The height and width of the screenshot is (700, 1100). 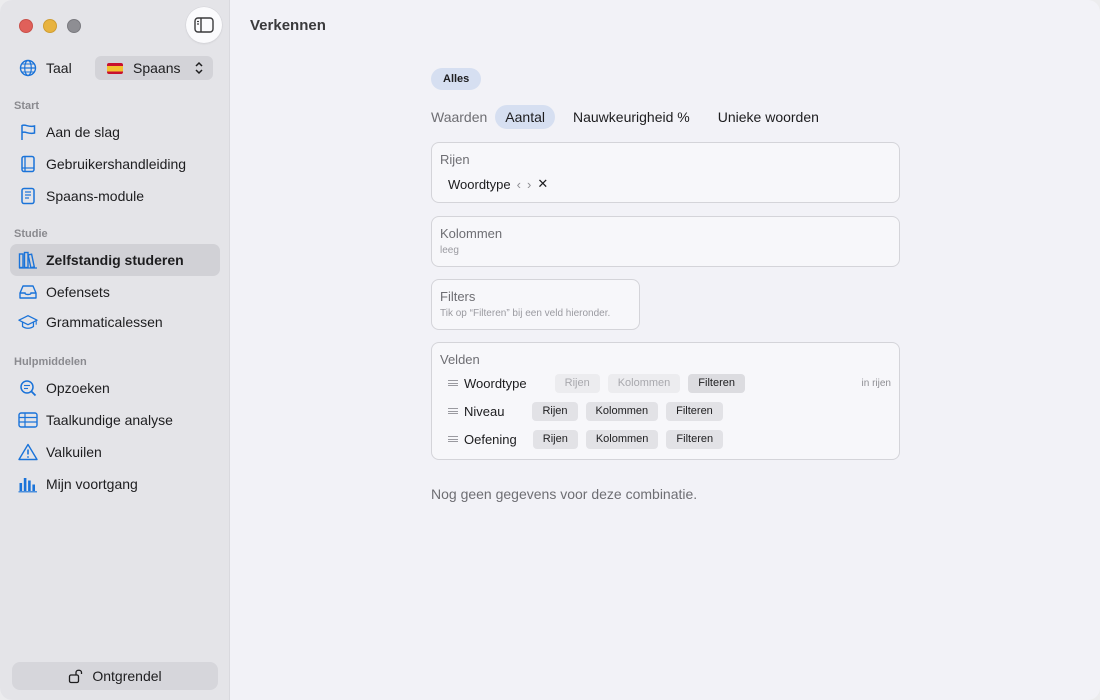 What do you see at coordinates (28, 388) in the screenshot?
I see `lookup-icon` at bounding box center [28, 388].